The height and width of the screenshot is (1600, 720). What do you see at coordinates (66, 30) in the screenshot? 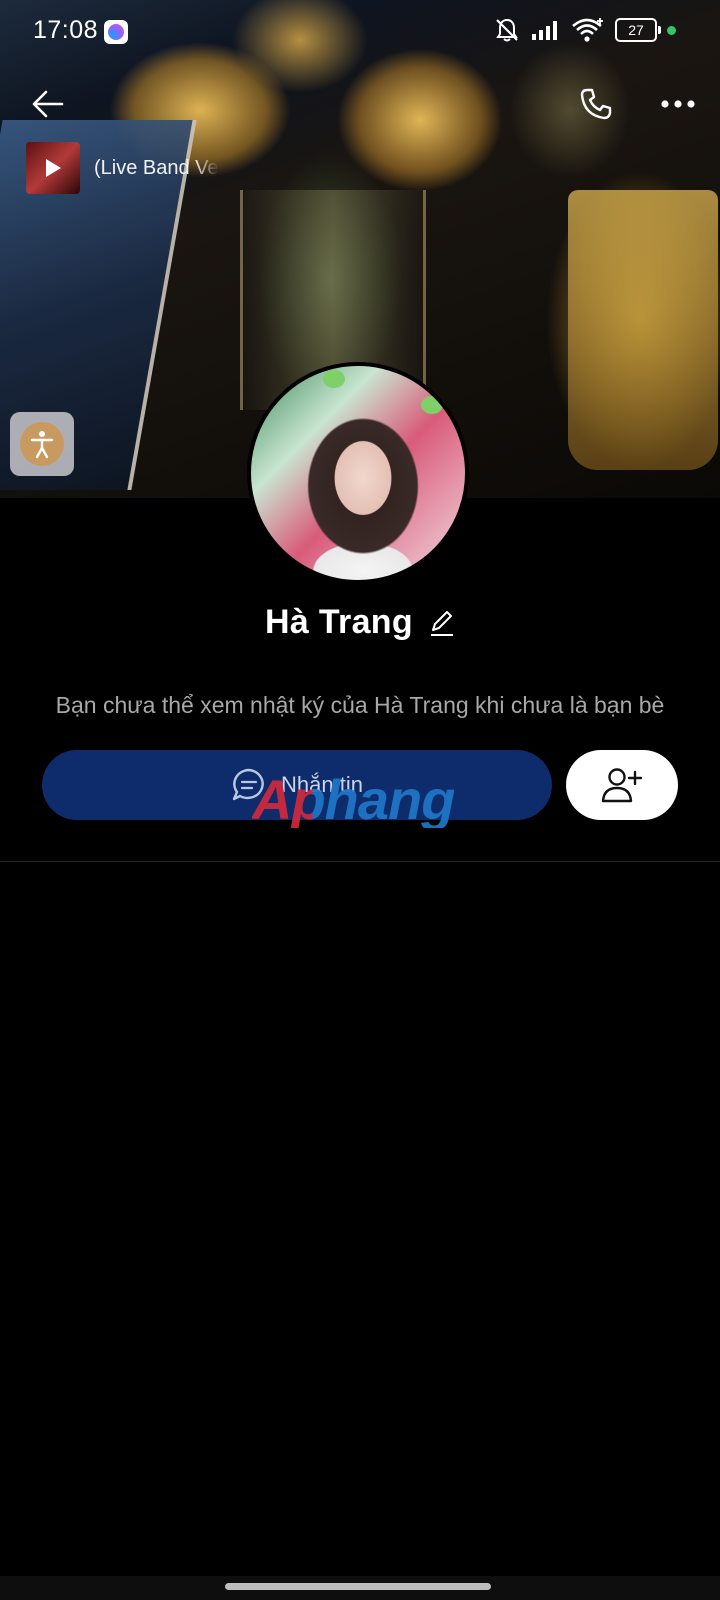
I see `status-time: 17:08` at bounding box center [66, 30].